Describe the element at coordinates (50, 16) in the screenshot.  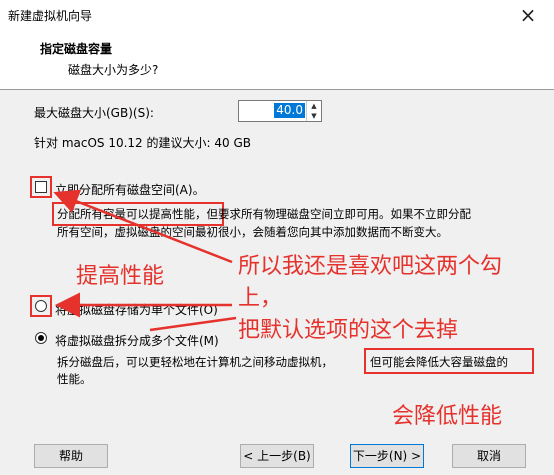
I see `window-title: 新建虚拟机向导` at that location.